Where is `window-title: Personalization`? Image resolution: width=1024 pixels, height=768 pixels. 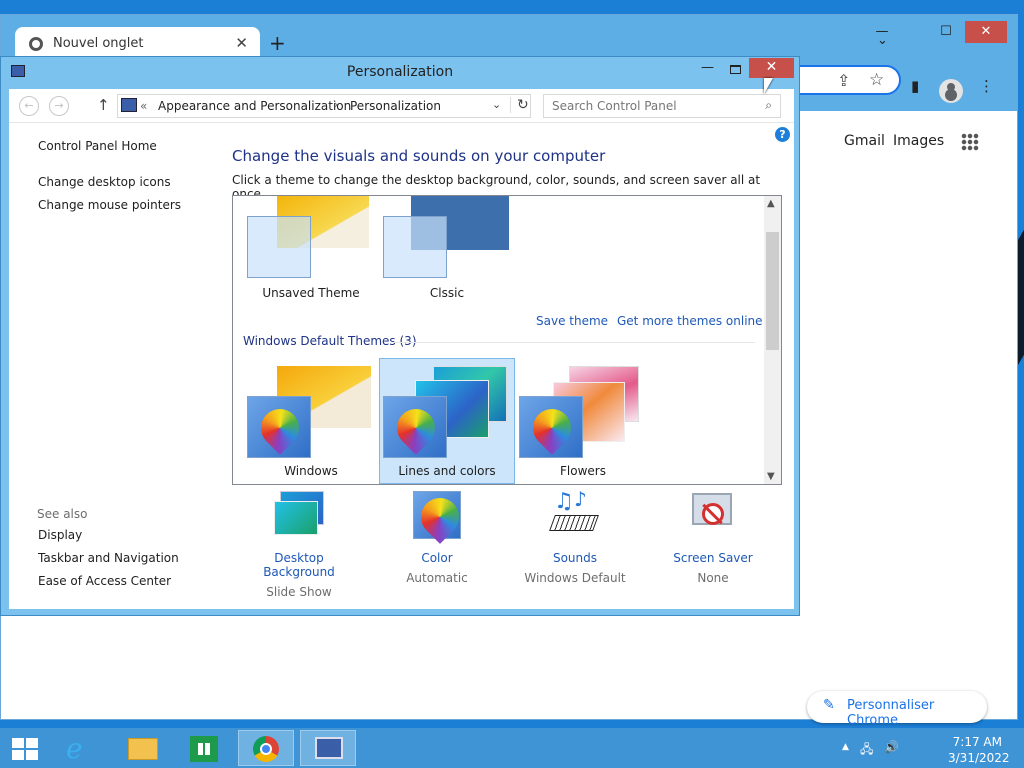
window-title: Personalization is located at coordinates (400, 72).